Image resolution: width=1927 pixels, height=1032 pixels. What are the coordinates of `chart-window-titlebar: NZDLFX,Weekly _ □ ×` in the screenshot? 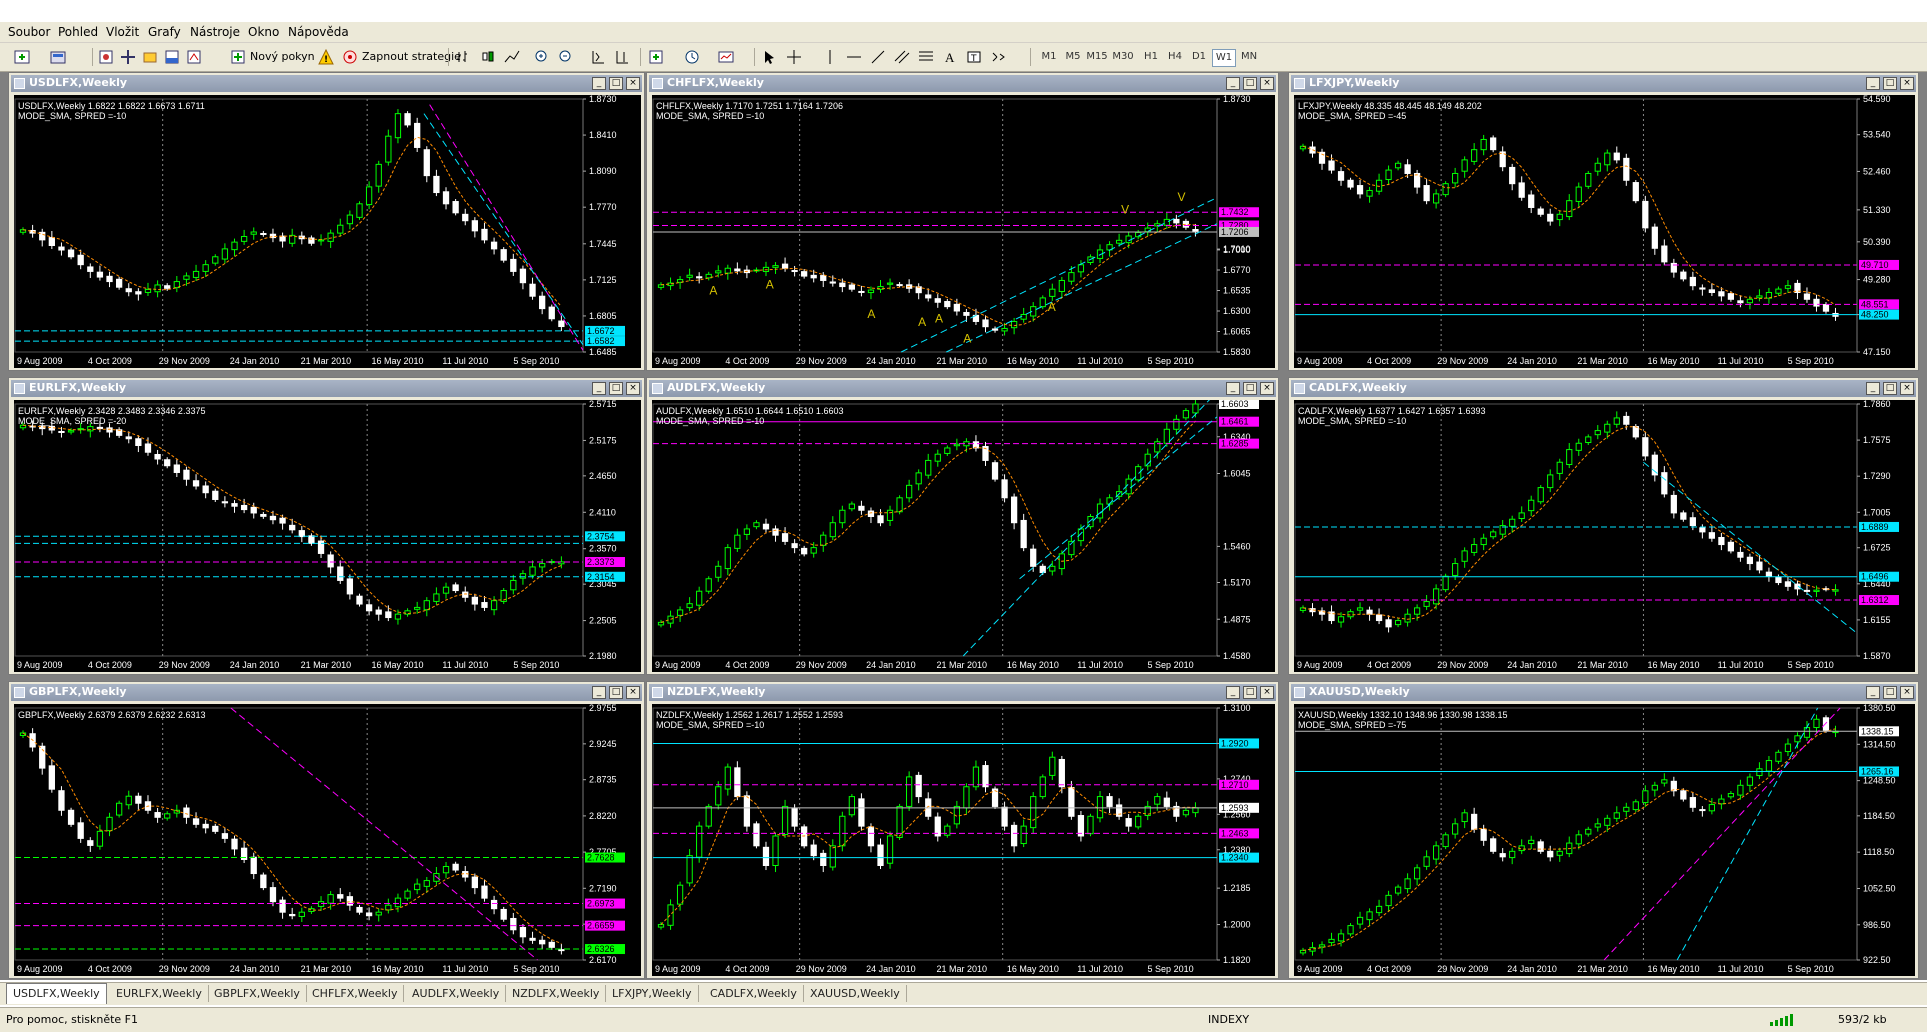 It's located at (962, 692).